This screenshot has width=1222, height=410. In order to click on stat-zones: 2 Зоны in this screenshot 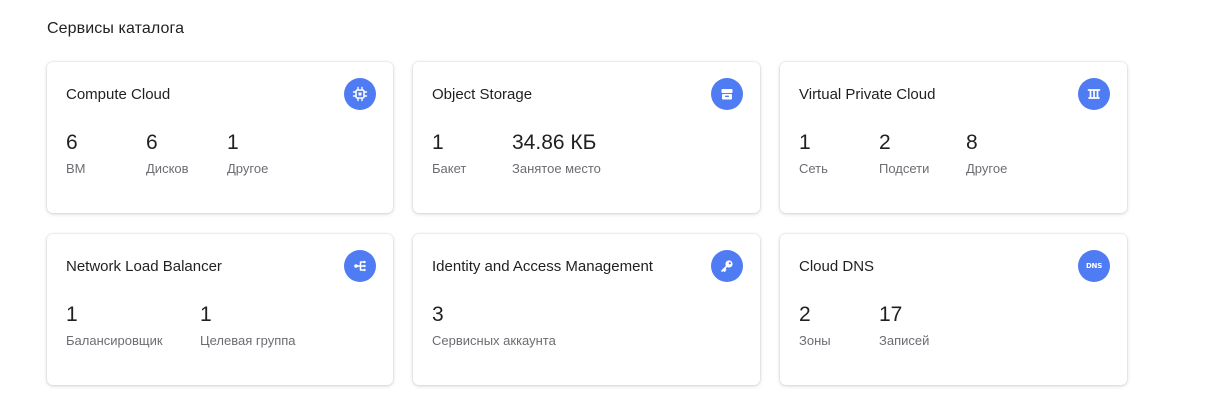, I will do `click(839, 326)`.